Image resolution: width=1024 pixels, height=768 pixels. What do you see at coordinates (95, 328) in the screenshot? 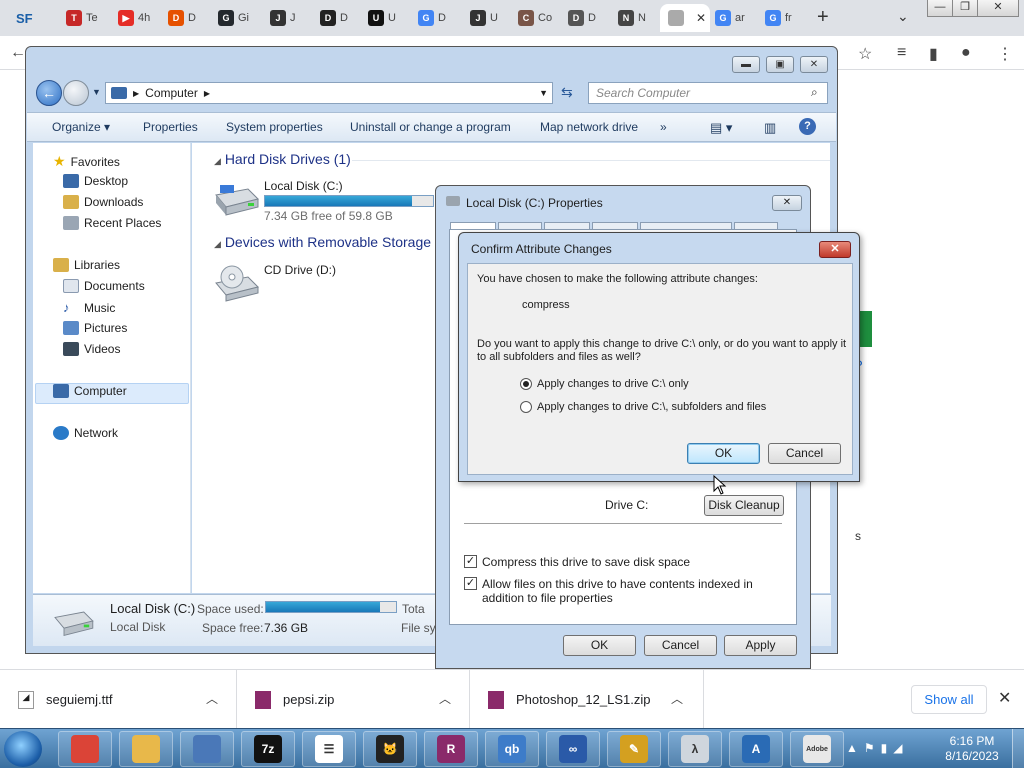
I see `nav-pictures: Pictures` at bounding box center [95, 328].